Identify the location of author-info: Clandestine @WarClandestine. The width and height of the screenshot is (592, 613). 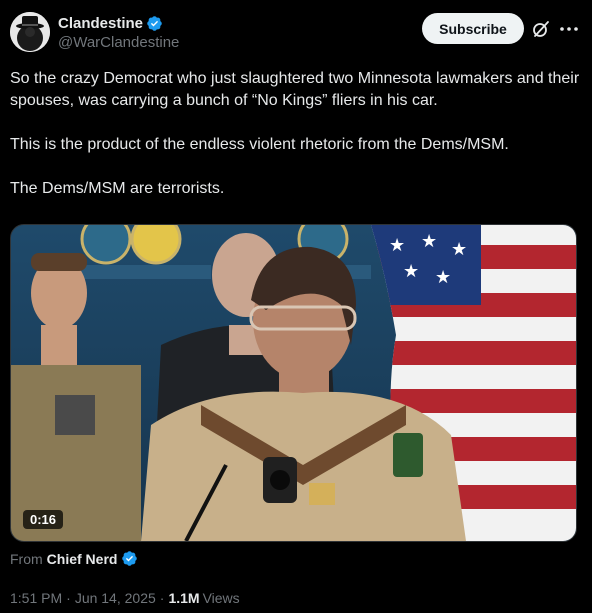
(118, 32).